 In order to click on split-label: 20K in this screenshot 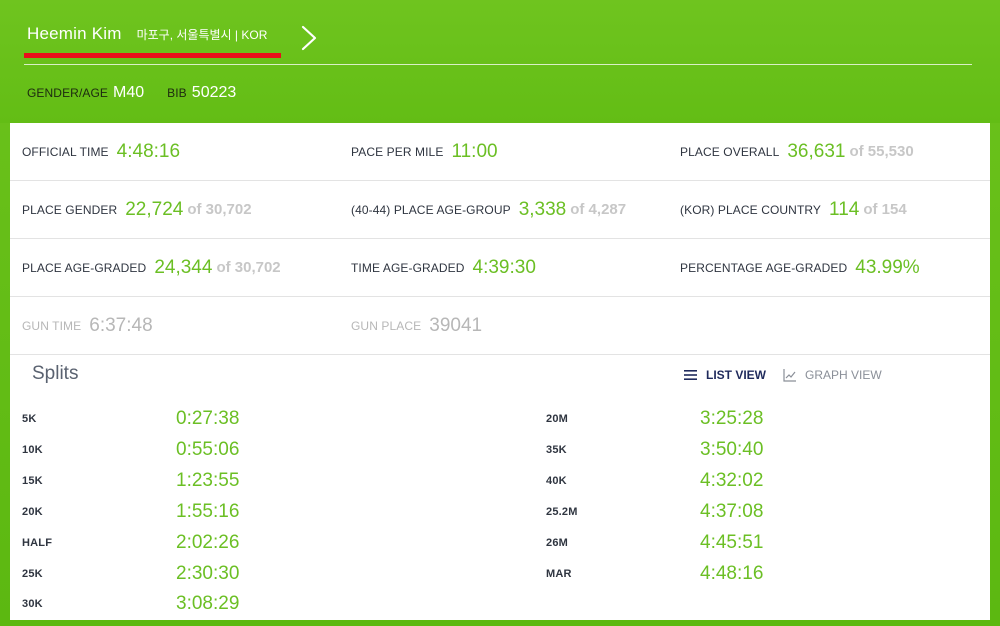, I will do `click(32, 512)`.